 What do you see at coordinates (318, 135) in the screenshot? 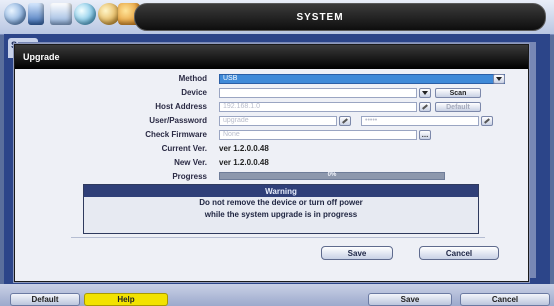
I see `check-firmware-field: None` at bounding box center [318, 135].